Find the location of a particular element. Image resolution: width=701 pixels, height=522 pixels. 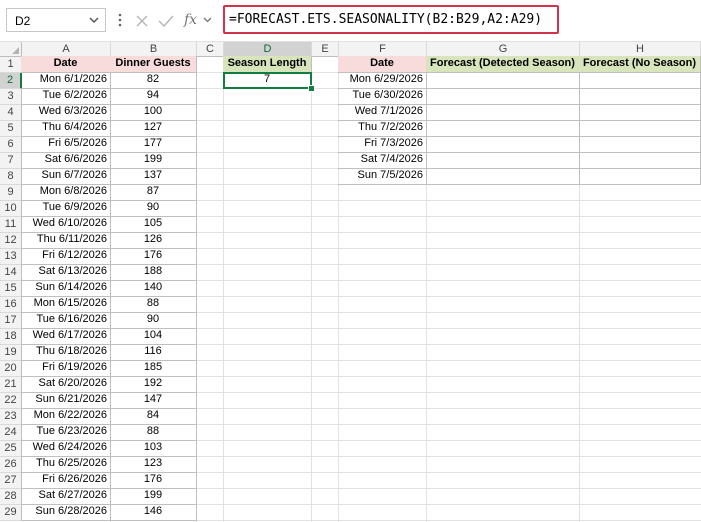

header-cell-forecast-no-season: Forecast (No Season) is located at coordinates (640, 64).